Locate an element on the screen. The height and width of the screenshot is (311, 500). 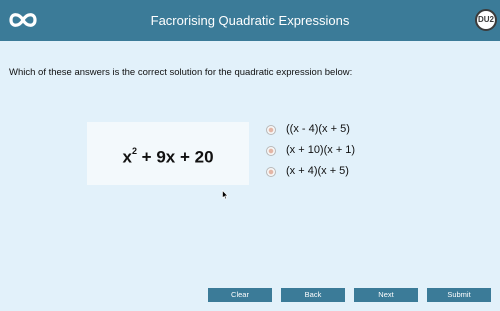
expression-rest: + 9x + 20 is located at coordinates (175, 157).